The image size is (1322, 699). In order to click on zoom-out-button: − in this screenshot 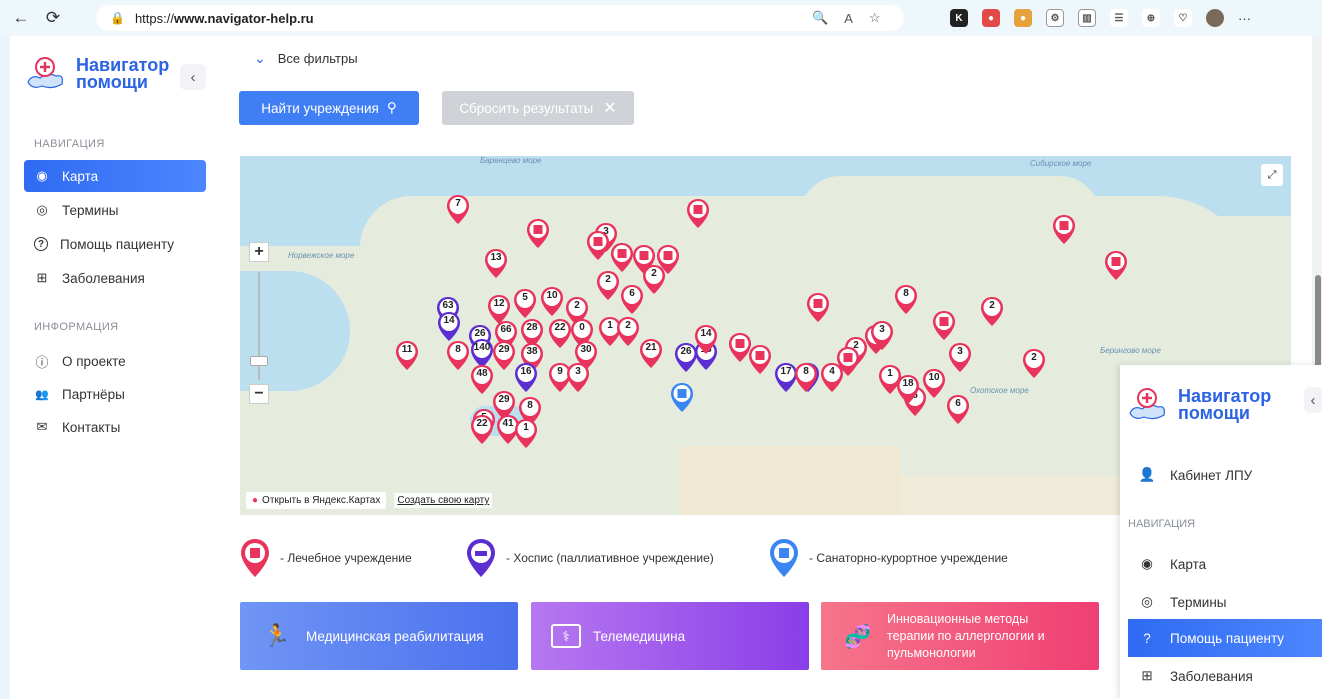, I will do `click(259, 394)`.